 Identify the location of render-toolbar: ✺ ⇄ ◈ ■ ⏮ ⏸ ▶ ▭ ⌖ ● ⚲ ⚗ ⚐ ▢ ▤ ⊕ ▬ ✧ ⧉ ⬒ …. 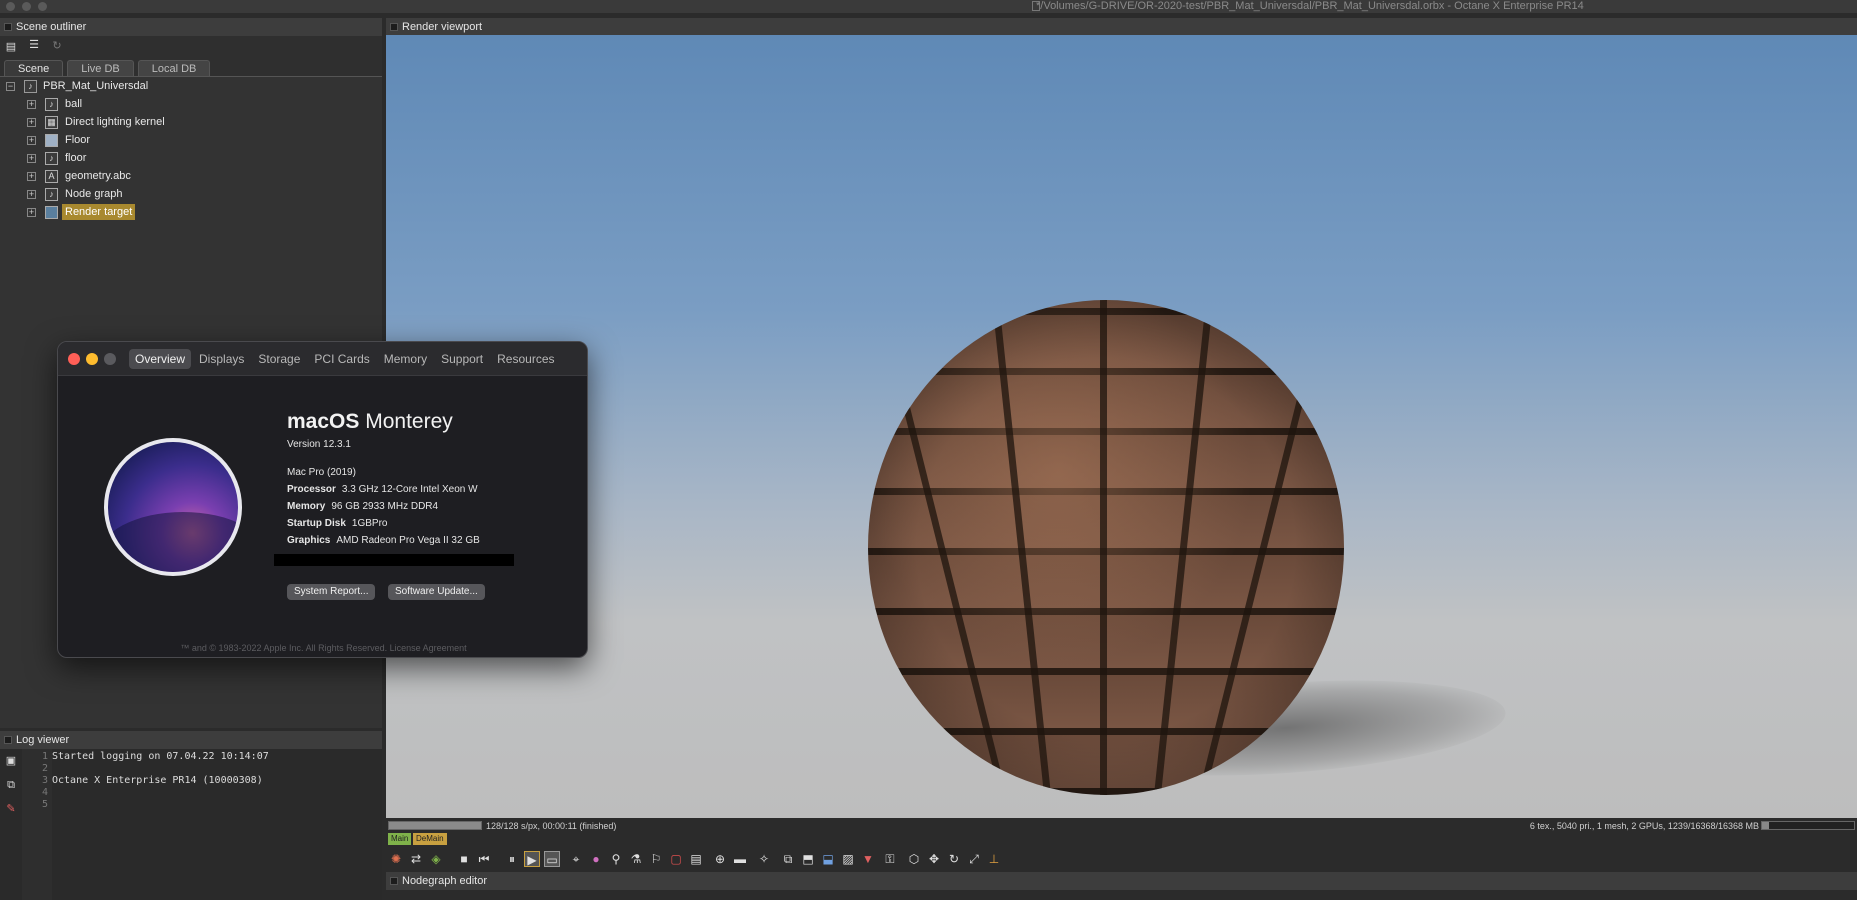
(1121, 859).